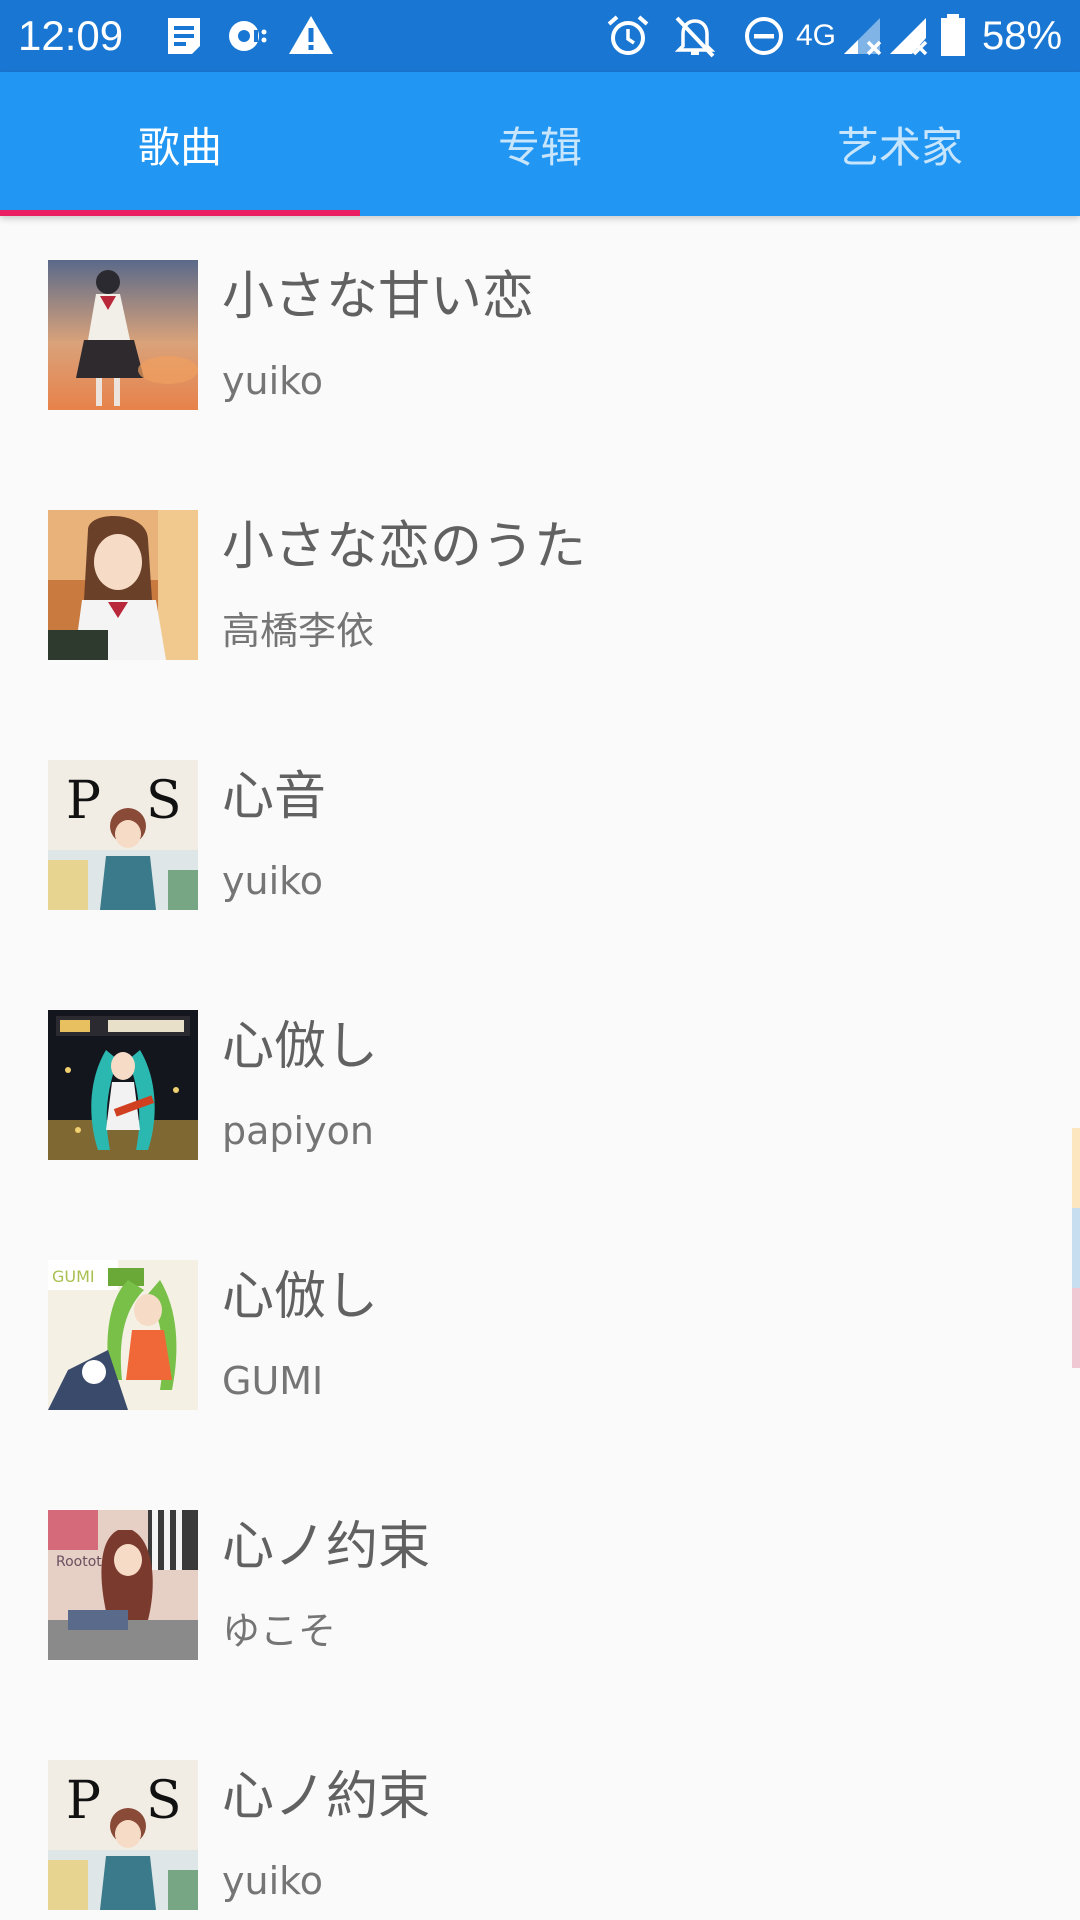 This screenshot has width=1080, height=1920. What do you see at coordinates (184, 36) in the screenshot?
I see `message-icon` at bounding box center [184, 36].